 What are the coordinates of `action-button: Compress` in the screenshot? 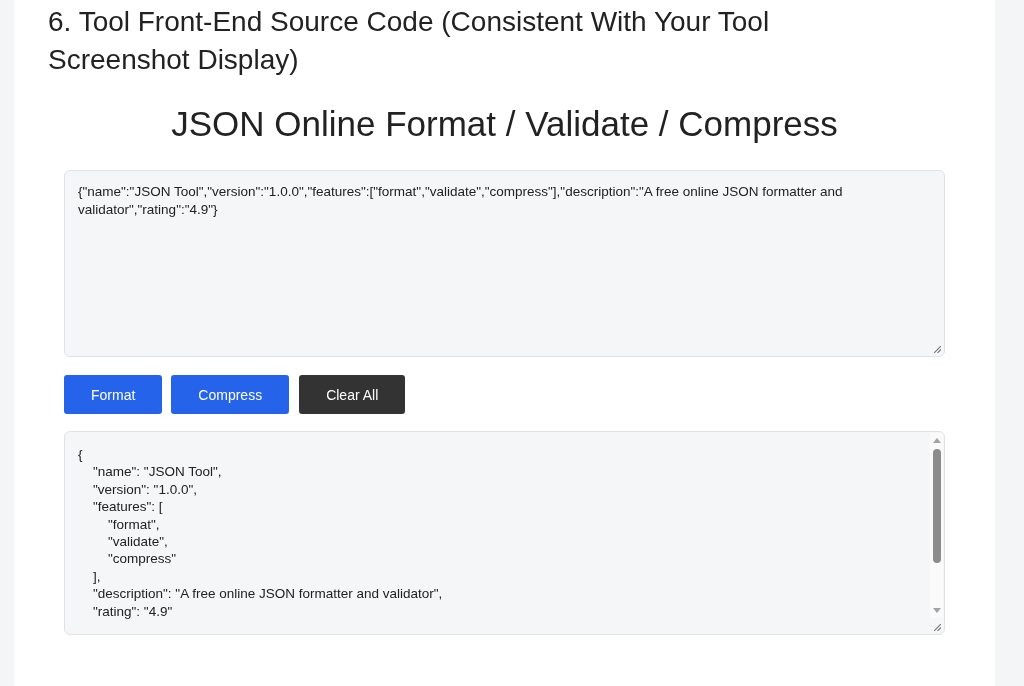 It's located at (230, 394).